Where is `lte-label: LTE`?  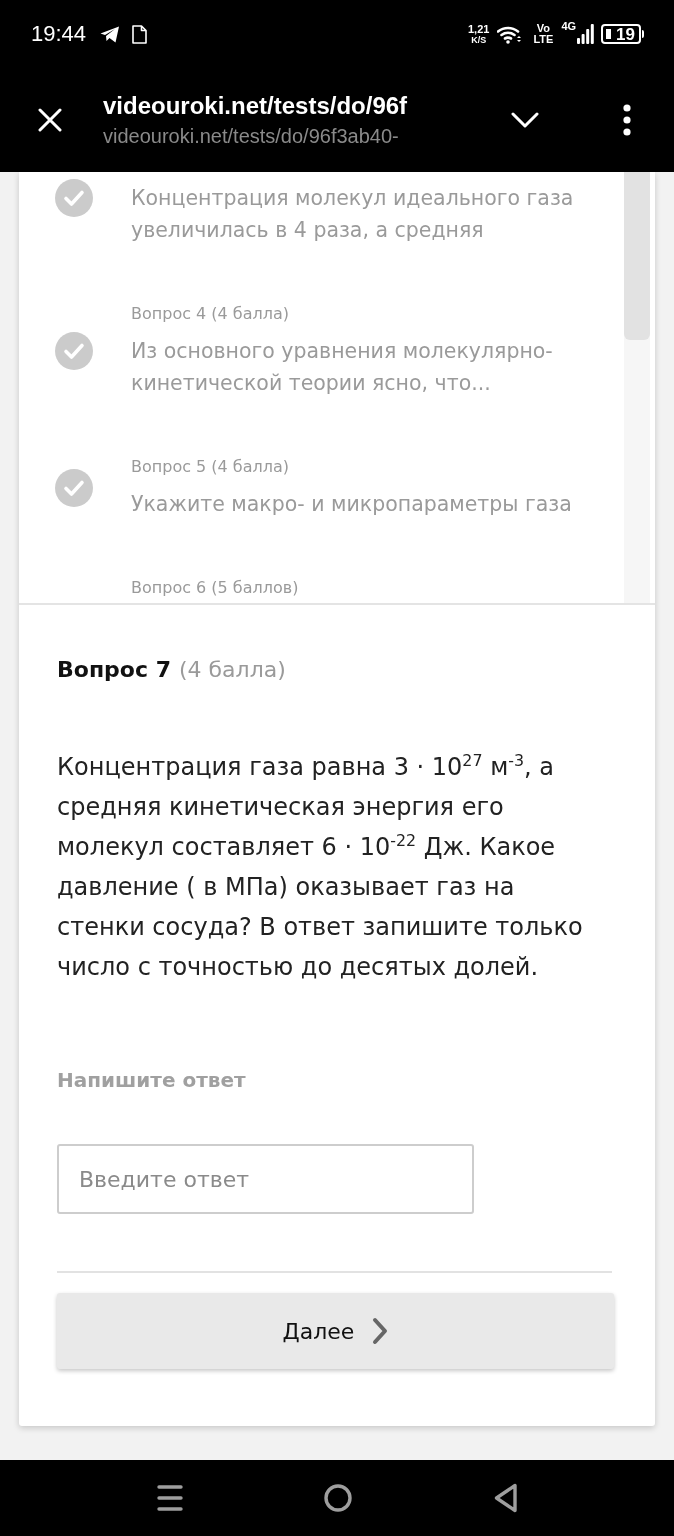 lte-label: LTE is located at coordinates (543, 39).